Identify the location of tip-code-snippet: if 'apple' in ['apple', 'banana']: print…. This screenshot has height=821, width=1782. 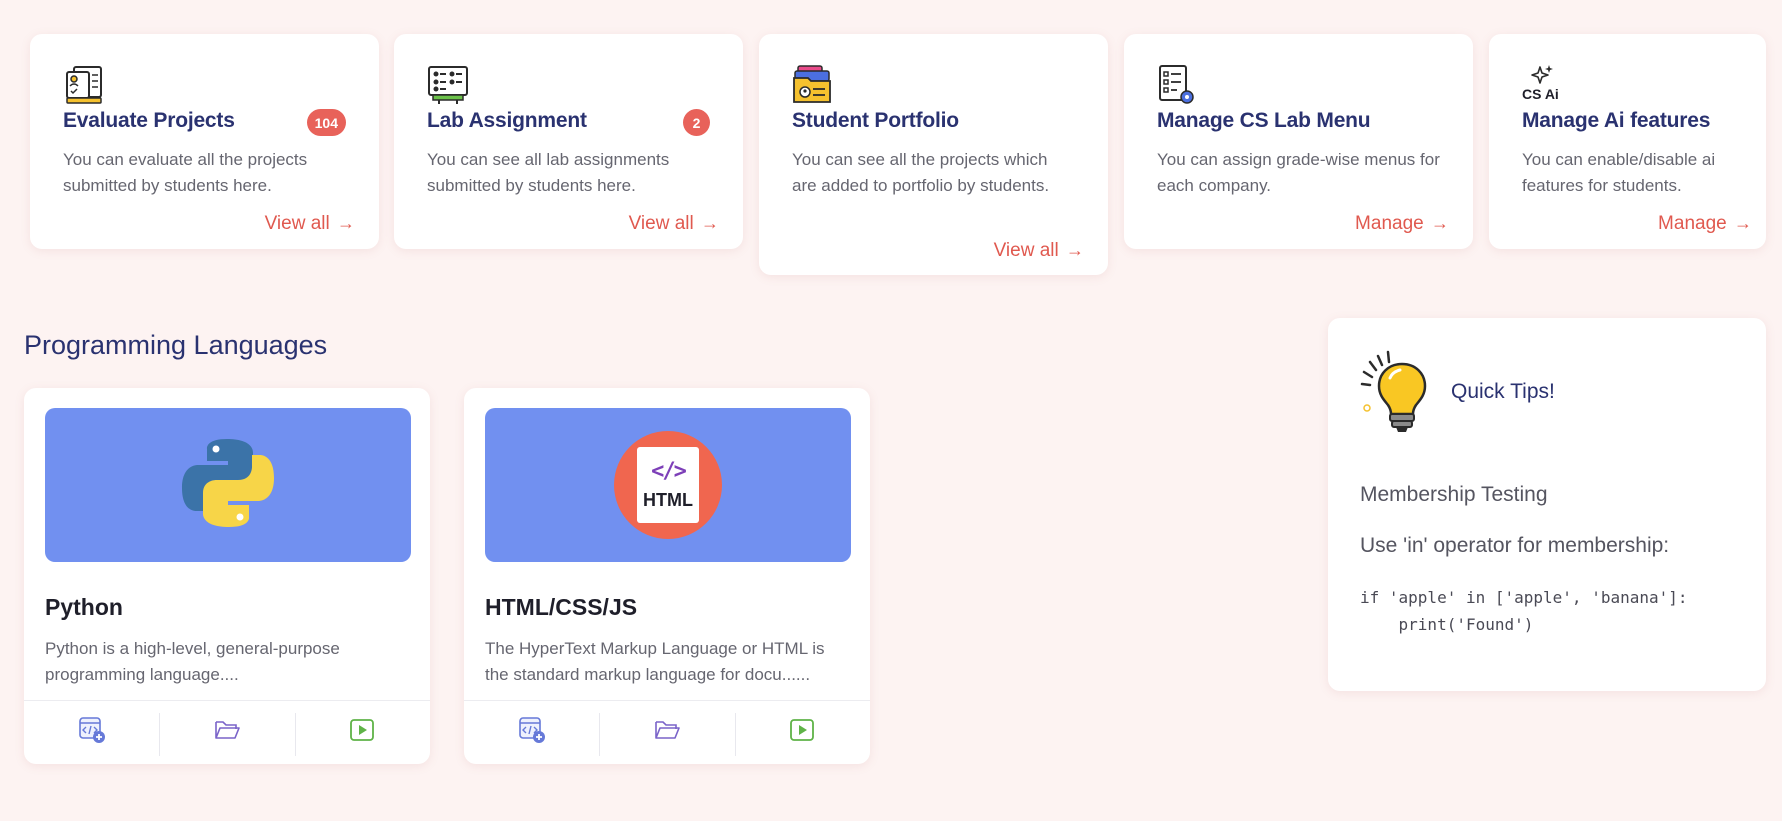
(1524, 611).